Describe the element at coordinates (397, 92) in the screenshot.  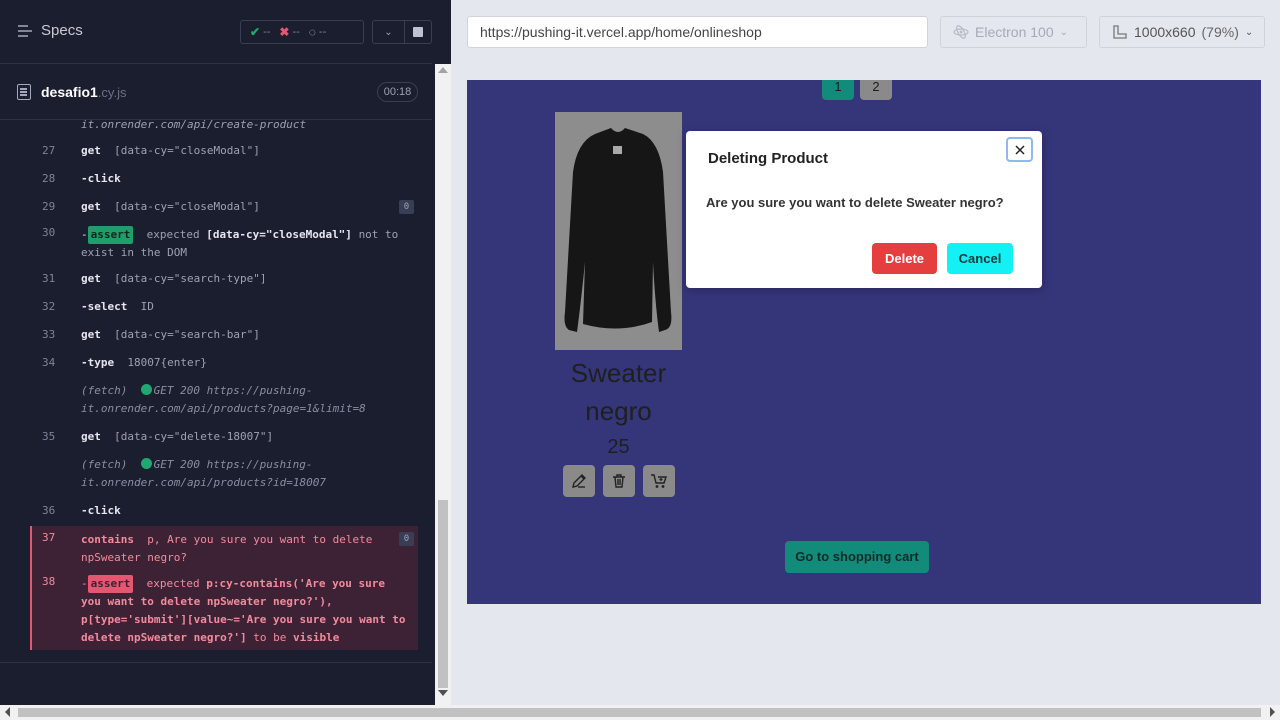
I see `run-timer: 00:18` at that location.